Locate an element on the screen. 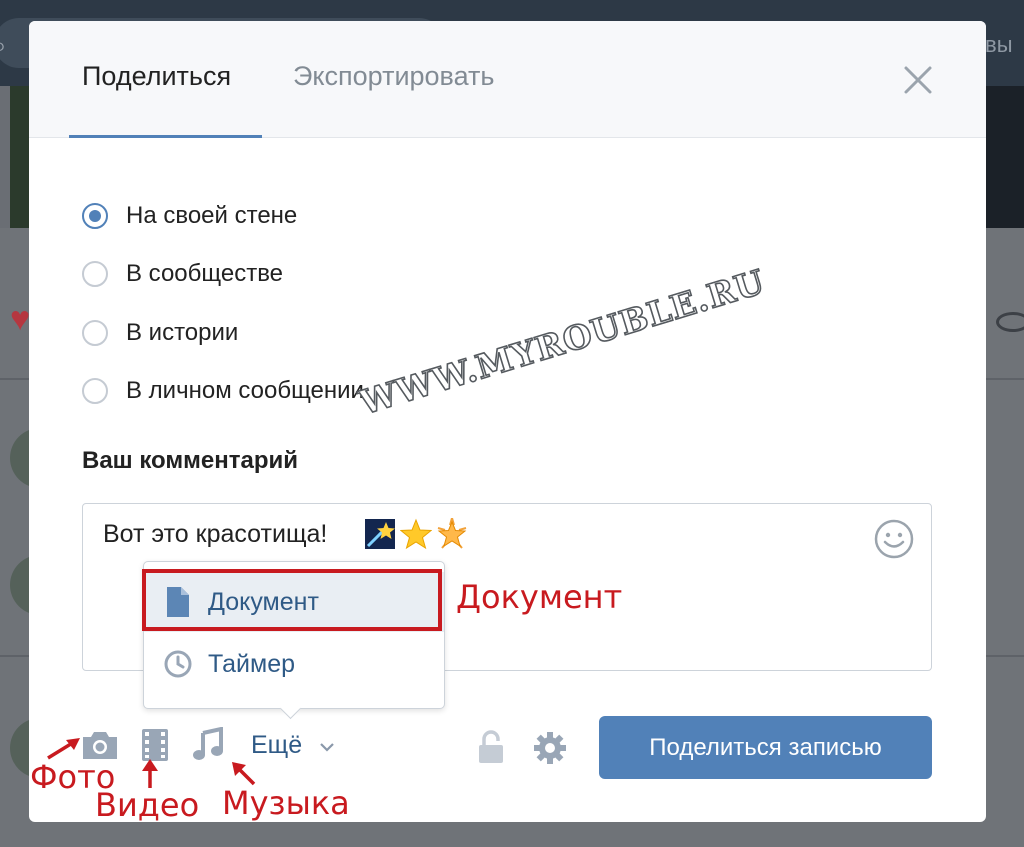 The image size is (1024, 847). emoji-picker-icon is located at coordinates (894, 539).